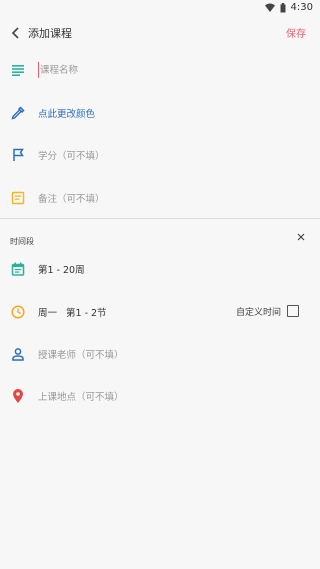 The height and width of the screenshot is (569, 320). What do you see at coordinates (18, 312) in the screenshot?
I see `clock-icon` at bounding box center [18, 312].